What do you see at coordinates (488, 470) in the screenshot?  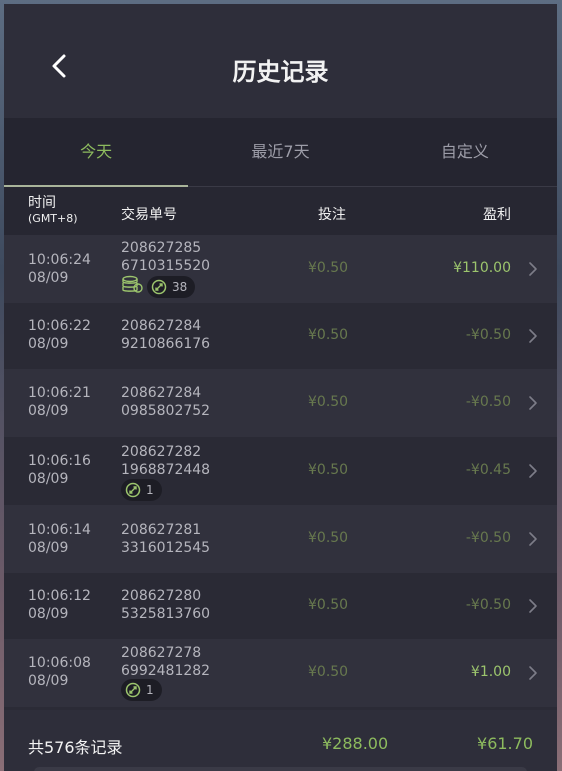 I see `record-profit: -¥0.45` at bounding box center [488, 470].